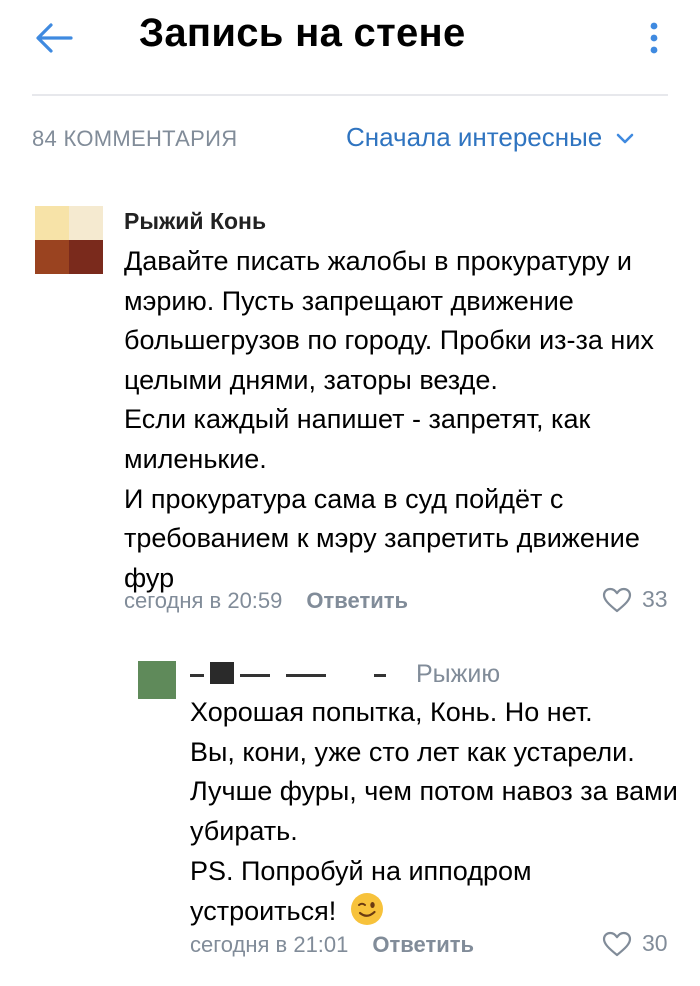  What do you see at coordinates (655, 599) in the screenshot?
I see `like-count: 33` at bounding box center [655, 599].